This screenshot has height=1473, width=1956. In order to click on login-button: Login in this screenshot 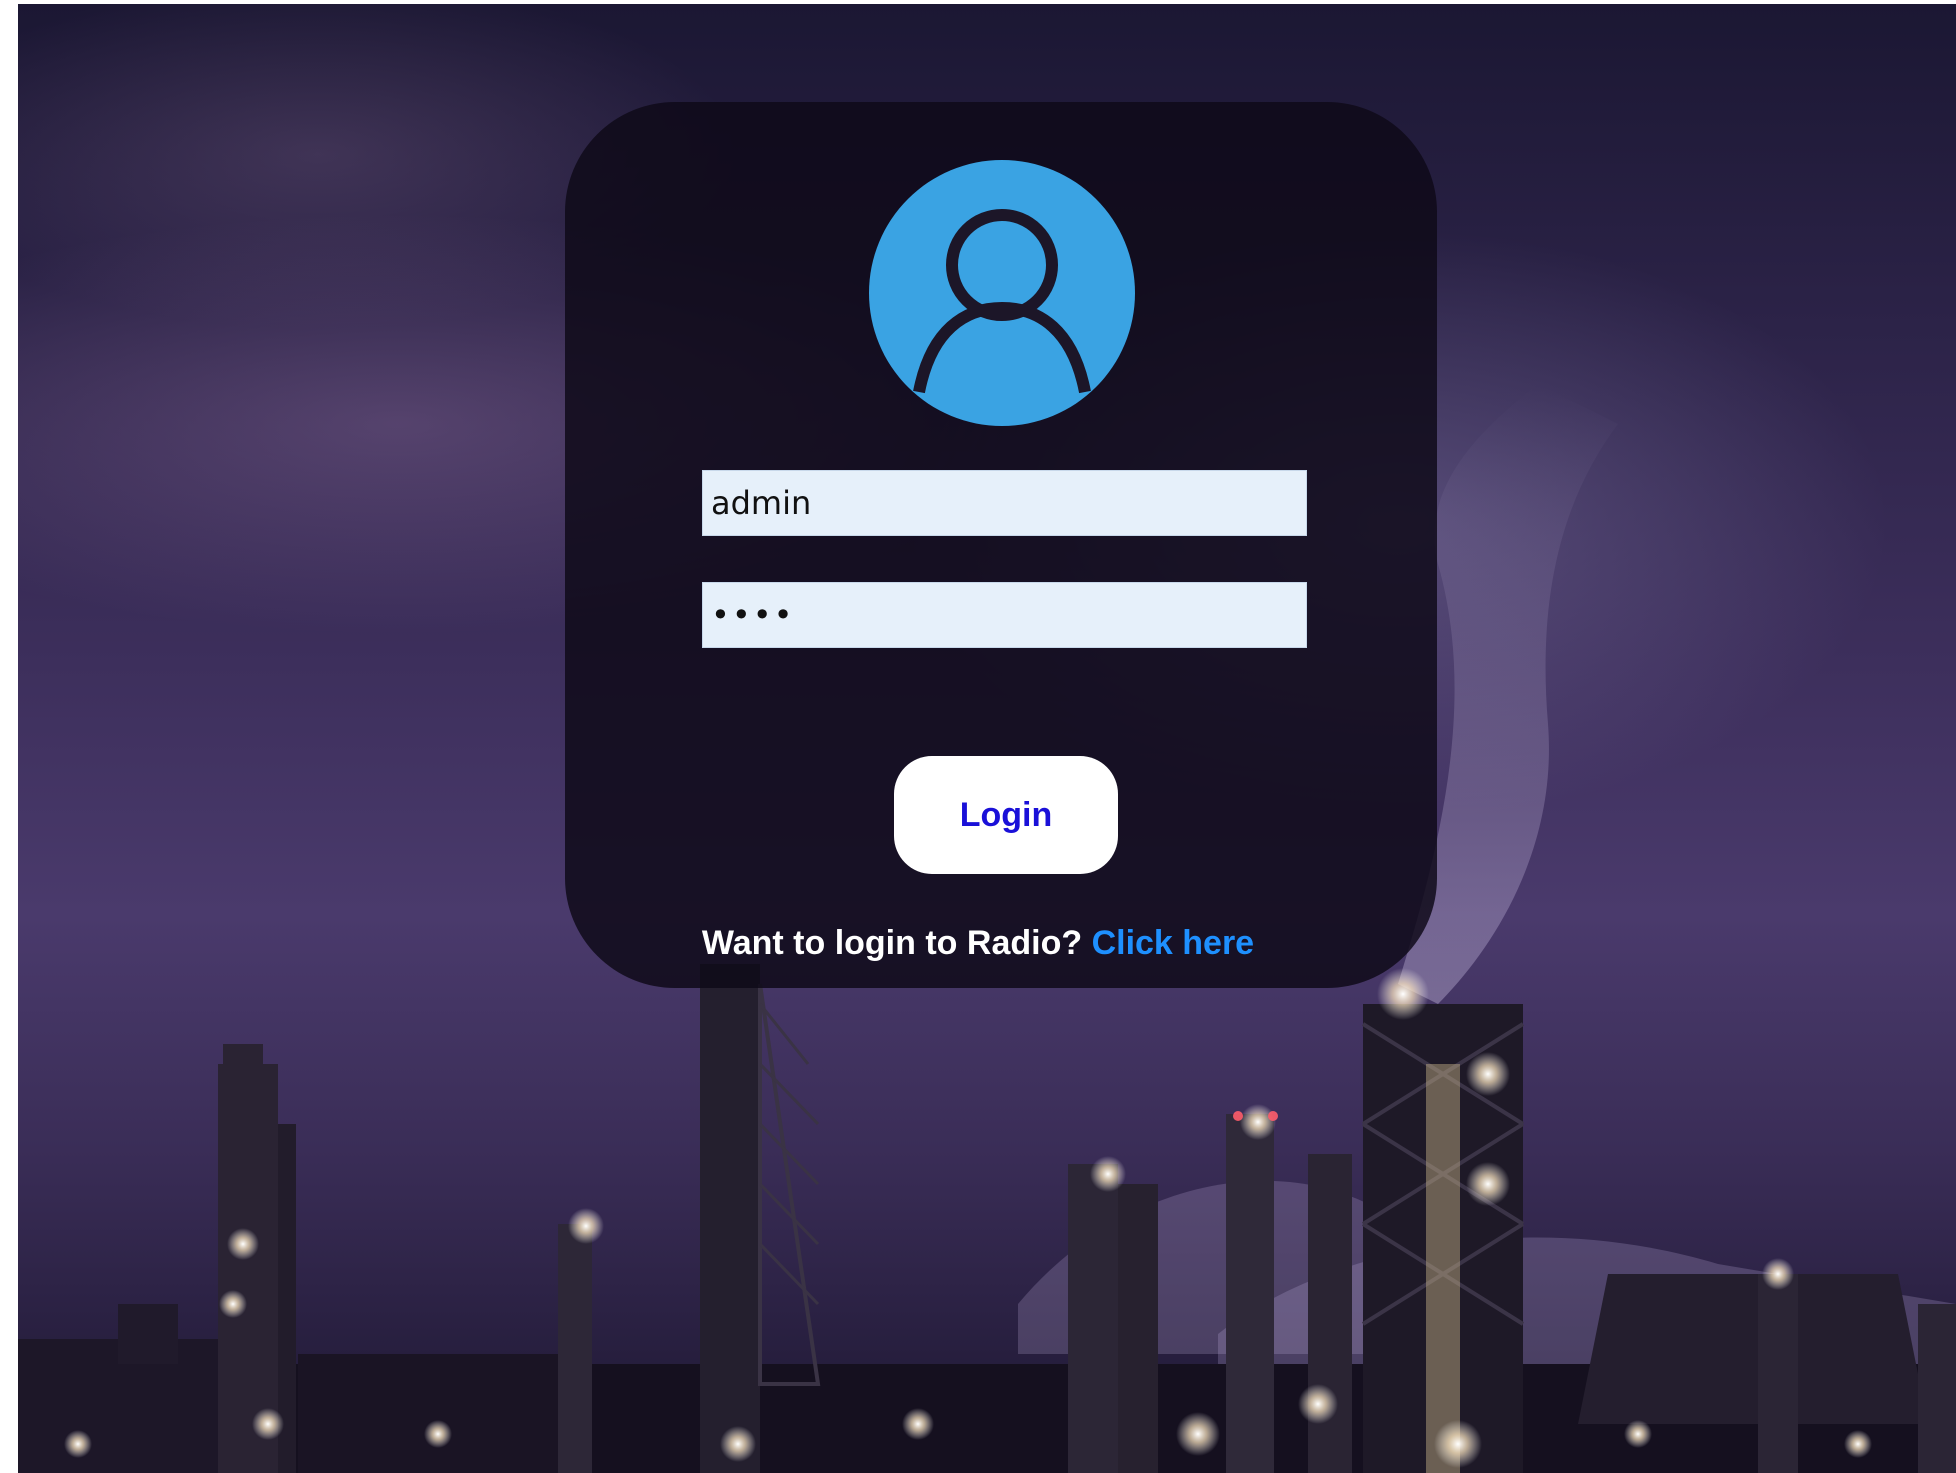, I will do `click(1006, 815)`.